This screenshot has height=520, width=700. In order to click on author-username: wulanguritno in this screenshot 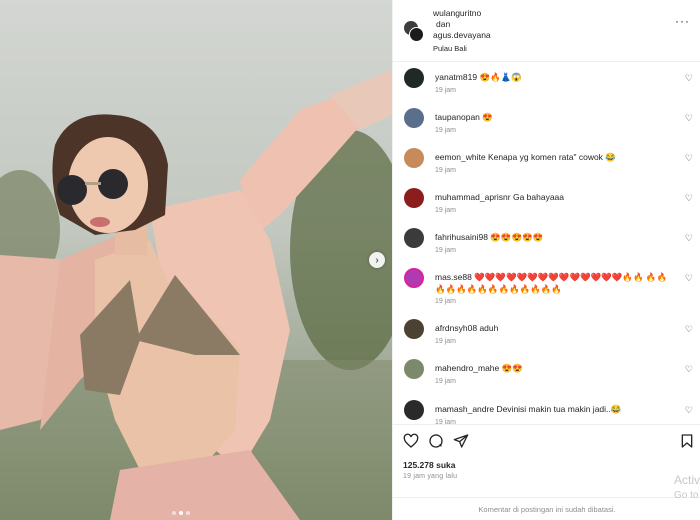, I will do `click(462, 13)`.